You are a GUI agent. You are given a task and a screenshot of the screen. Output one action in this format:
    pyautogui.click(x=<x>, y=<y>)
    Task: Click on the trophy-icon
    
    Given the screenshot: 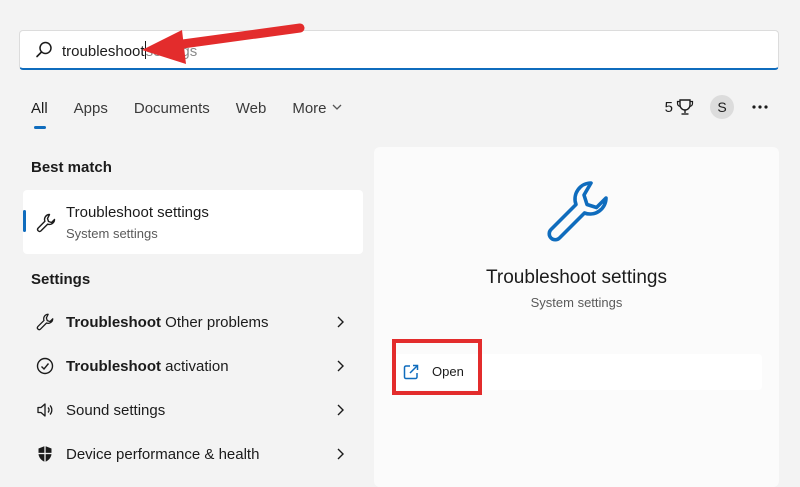 What is the action you would take?
    pyautogui.click(x=685, y=107)
    